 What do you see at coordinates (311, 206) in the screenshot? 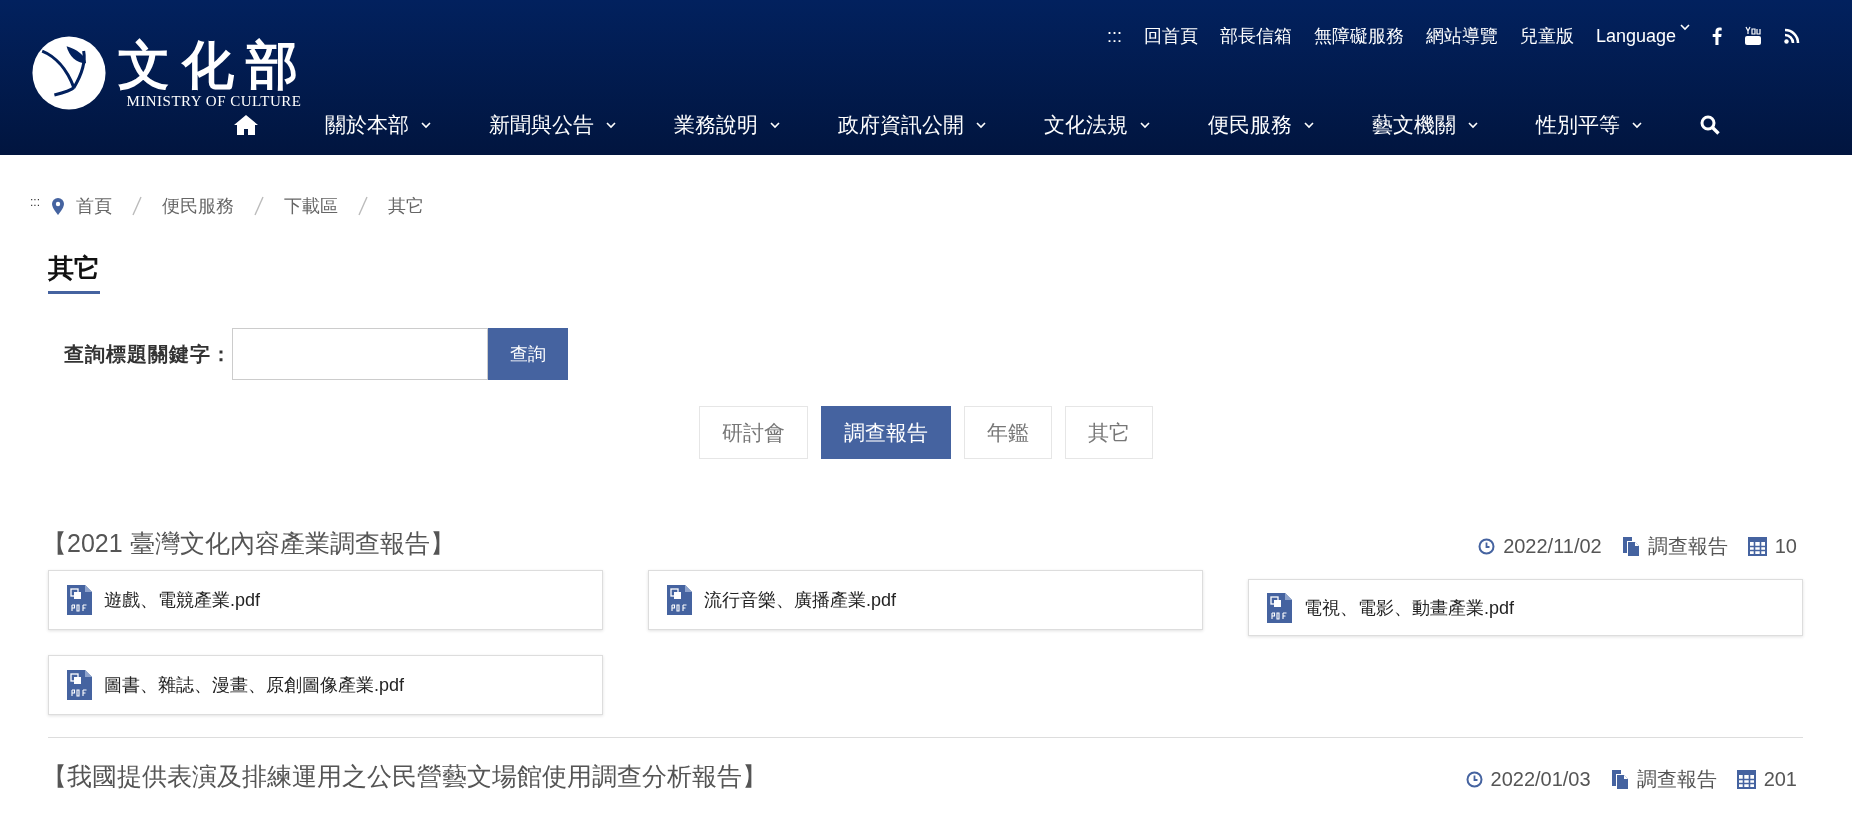
I see `breadcrumb-link: 下載區` at bounding box center [311, 206].